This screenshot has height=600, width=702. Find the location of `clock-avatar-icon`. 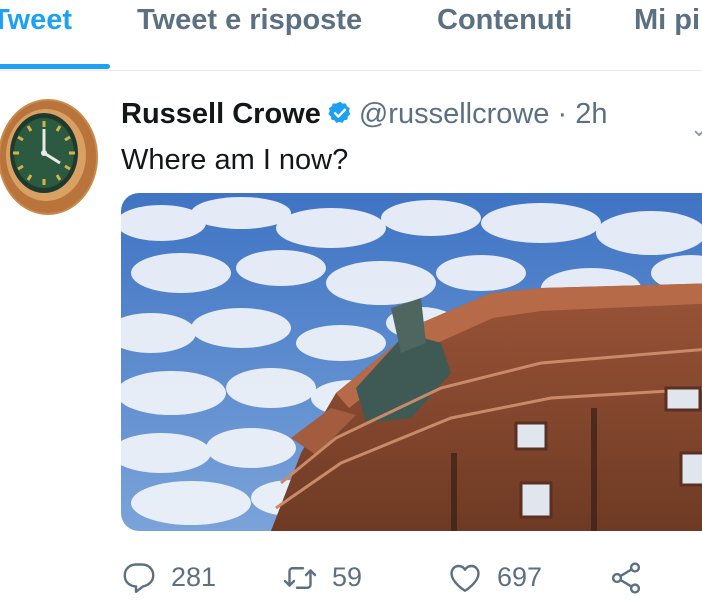

clock-avatar-icon is located at coordinates (49, 157).